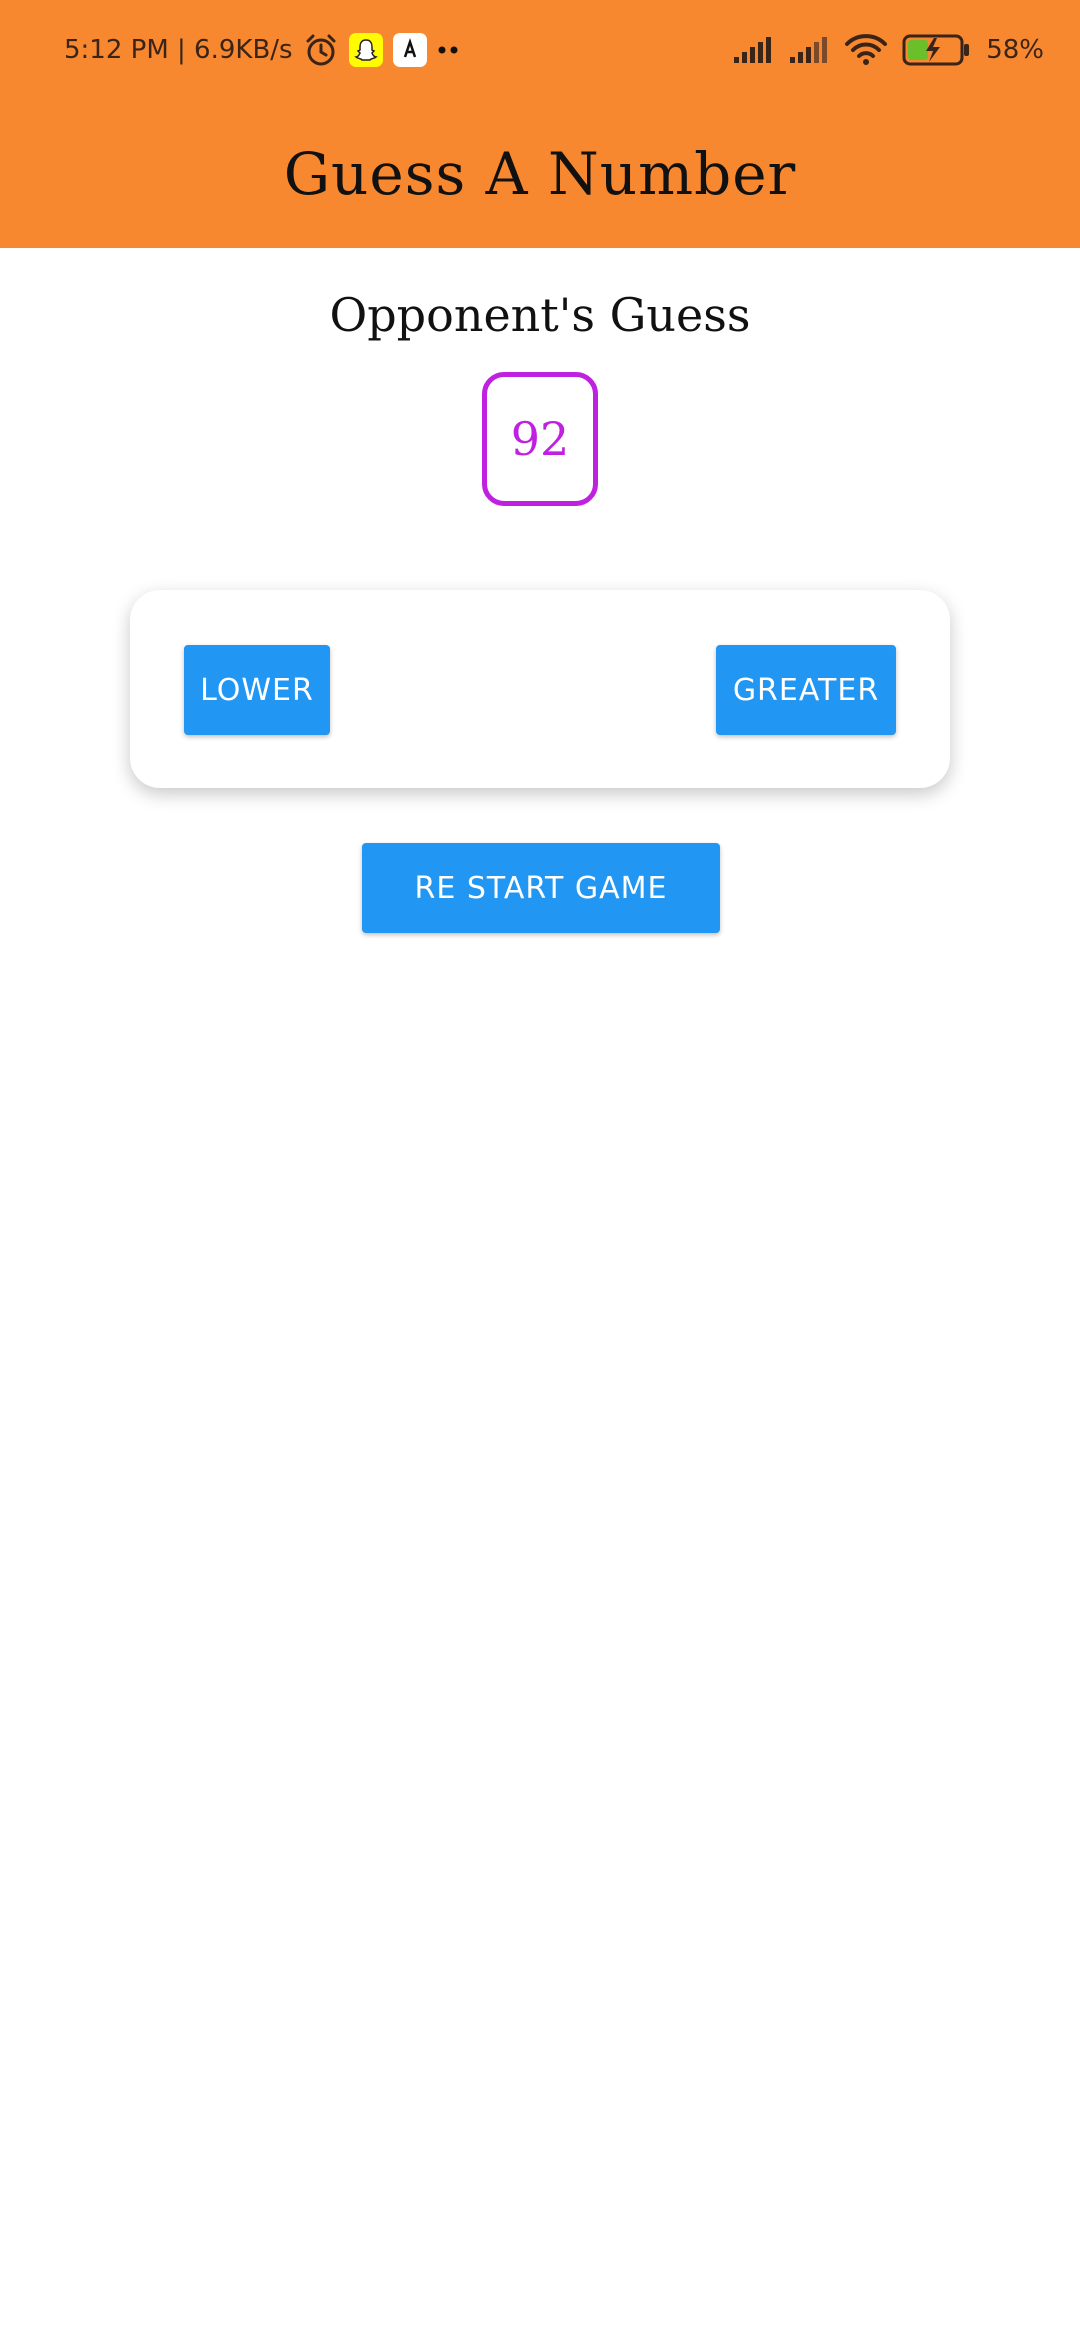  I want to click on app-header: 5:12 PM | 6.9KB/s 58% Guess A Number, so click(540, 124).